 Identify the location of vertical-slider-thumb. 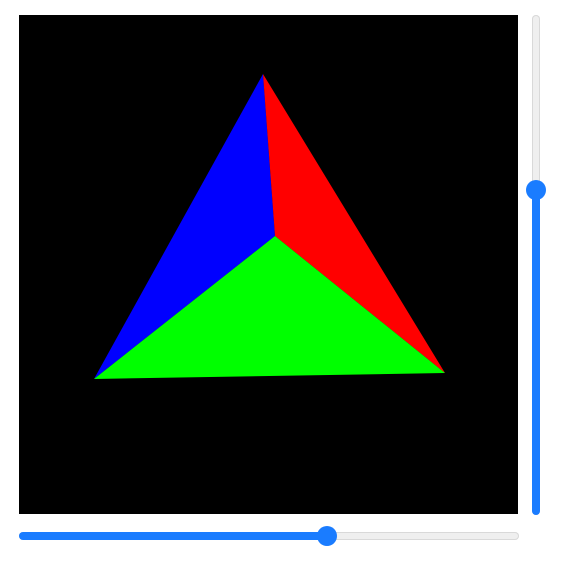
(536, 190).